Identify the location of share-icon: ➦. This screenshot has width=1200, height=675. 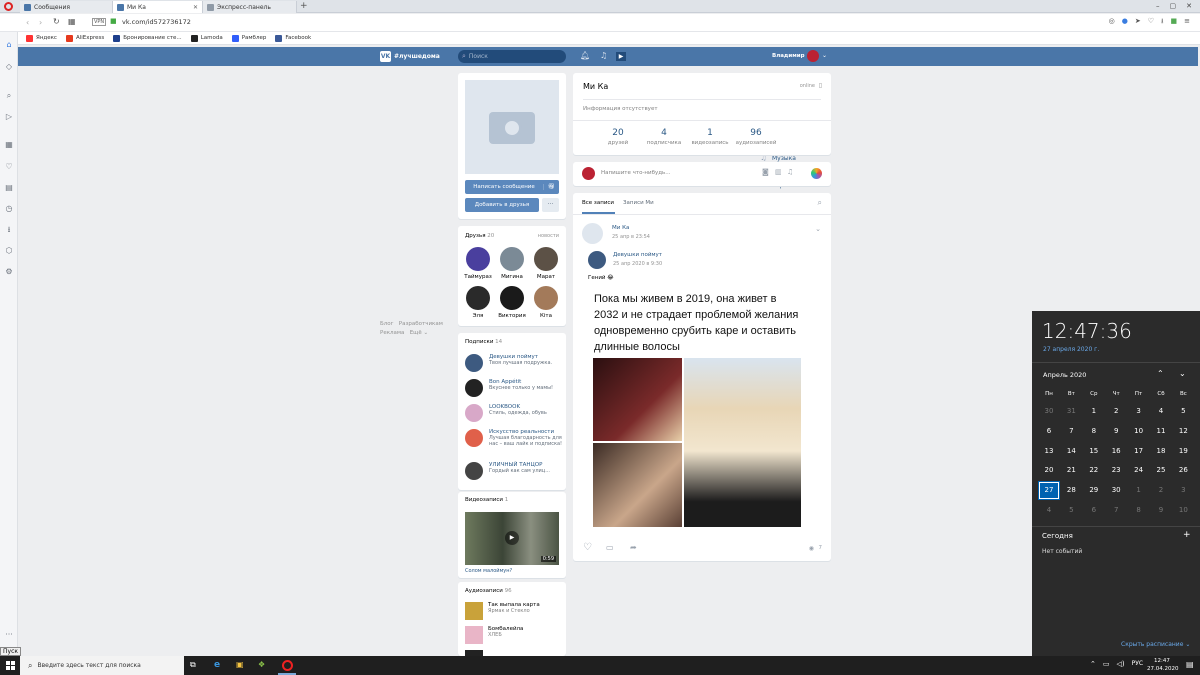
(633, 547).